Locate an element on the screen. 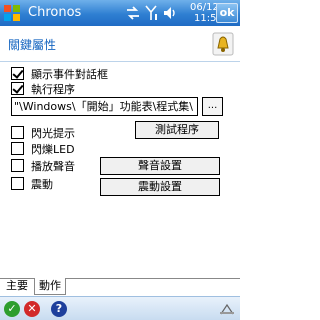  flash-led-checkbox is located at coordinates (17, 148).